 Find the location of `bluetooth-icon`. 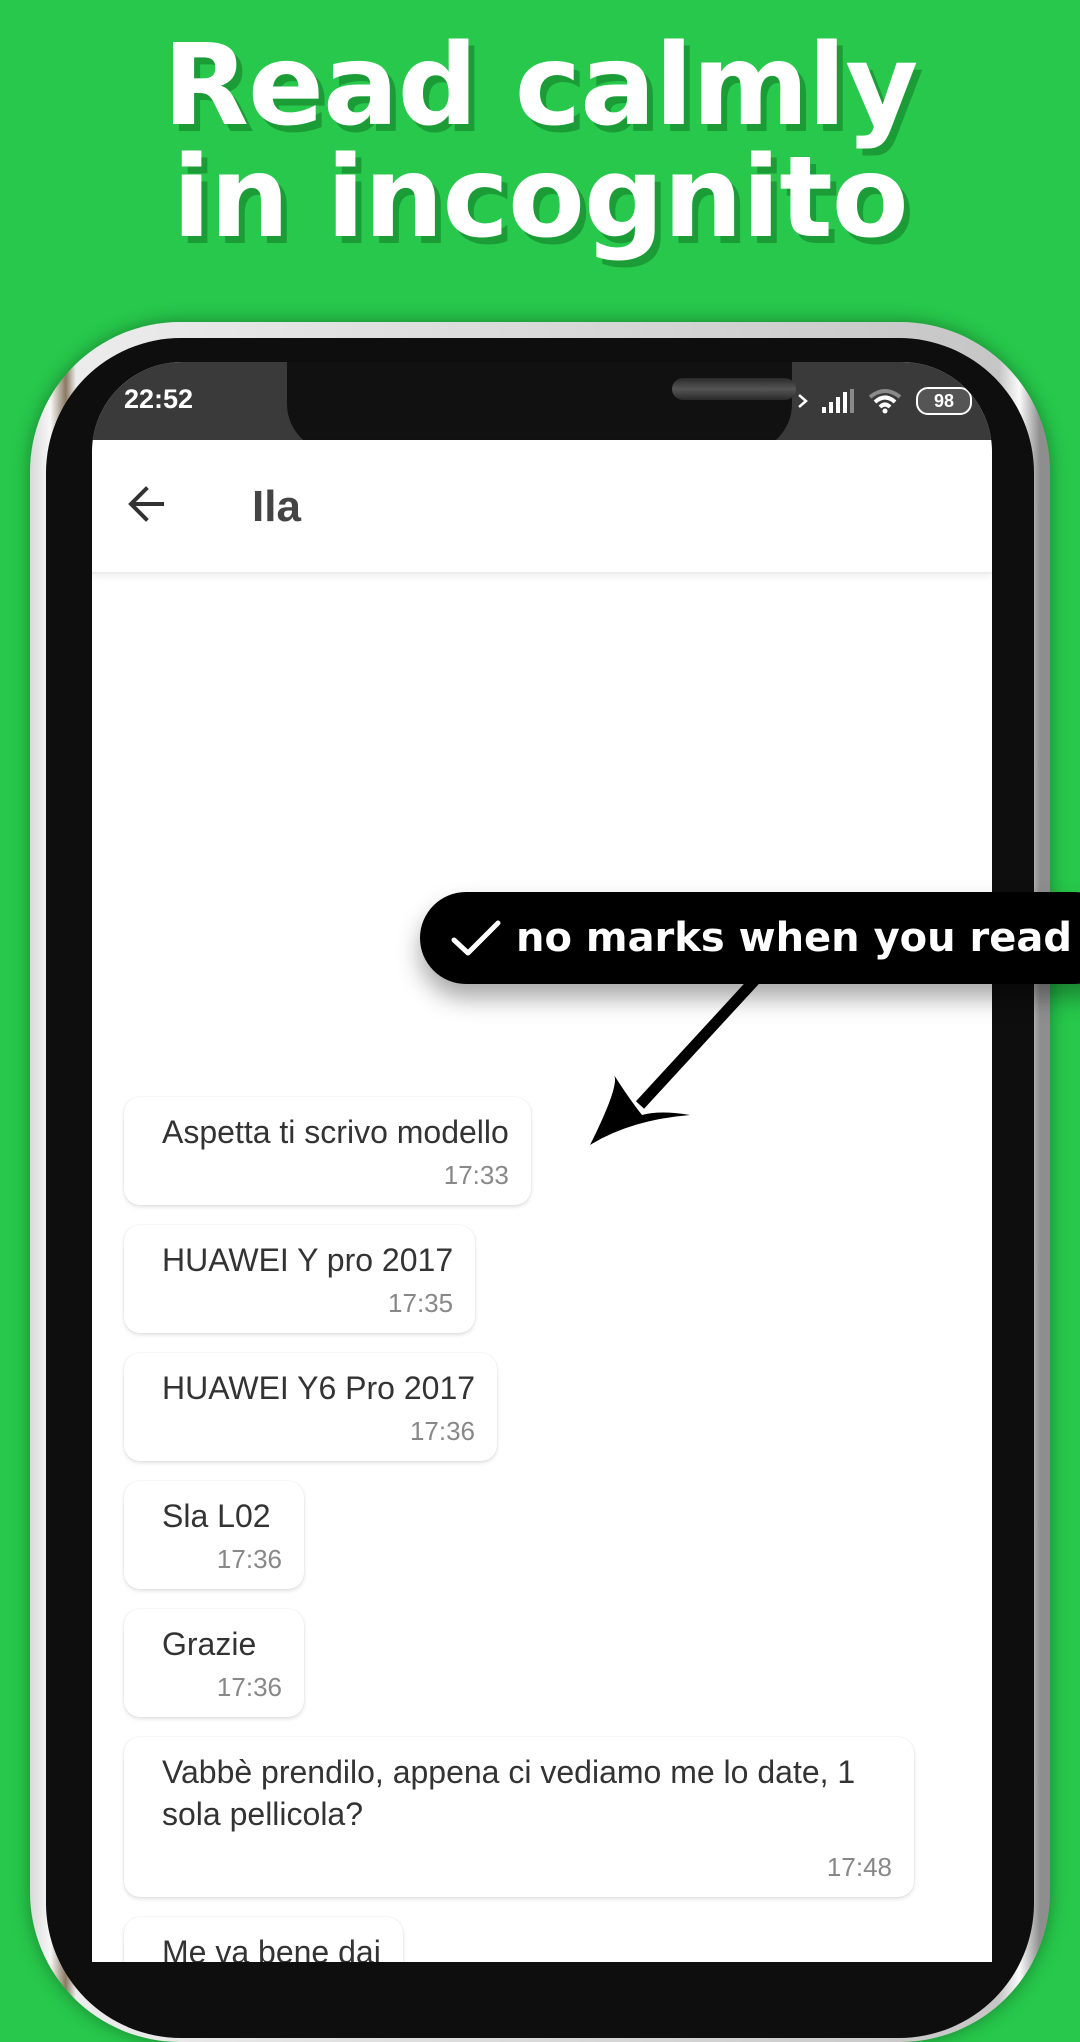

bluetooth-icon is located at coordinates (803, 401).